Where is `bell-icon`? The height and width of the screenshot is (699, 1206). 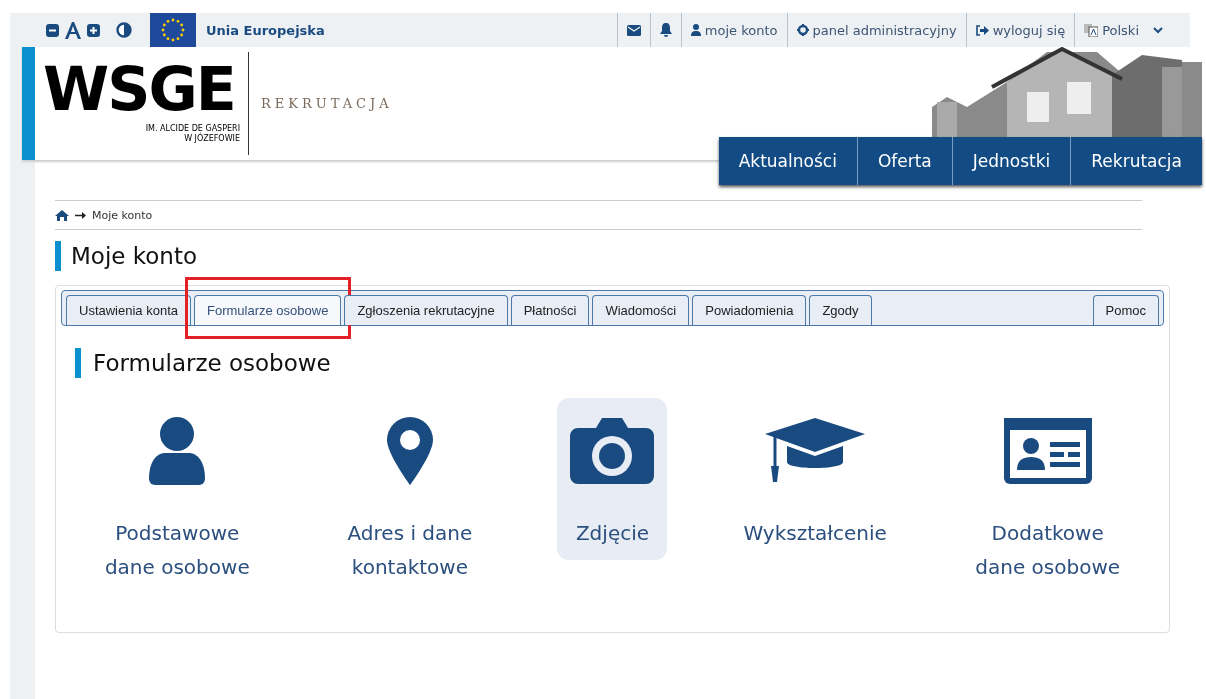
bell-icon is located at coordinates (665, 30).